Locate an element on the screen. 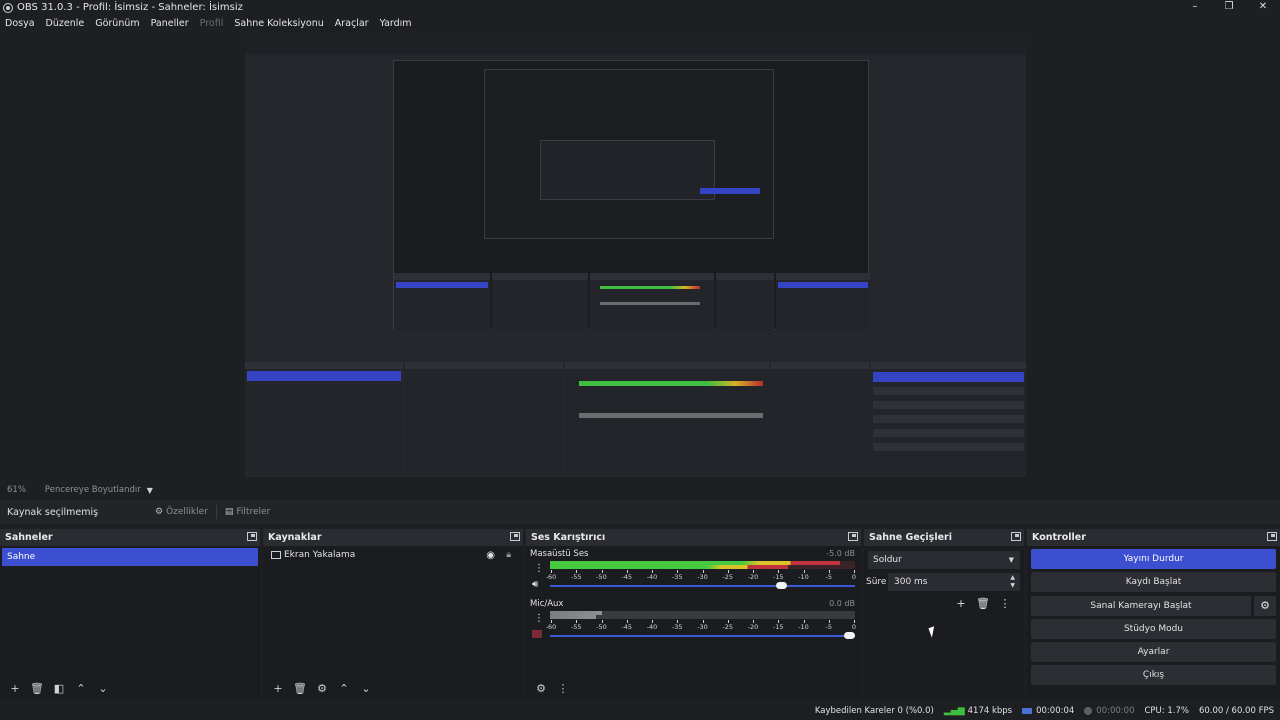  minimize-button: – is located at coordinates (1195, 7).